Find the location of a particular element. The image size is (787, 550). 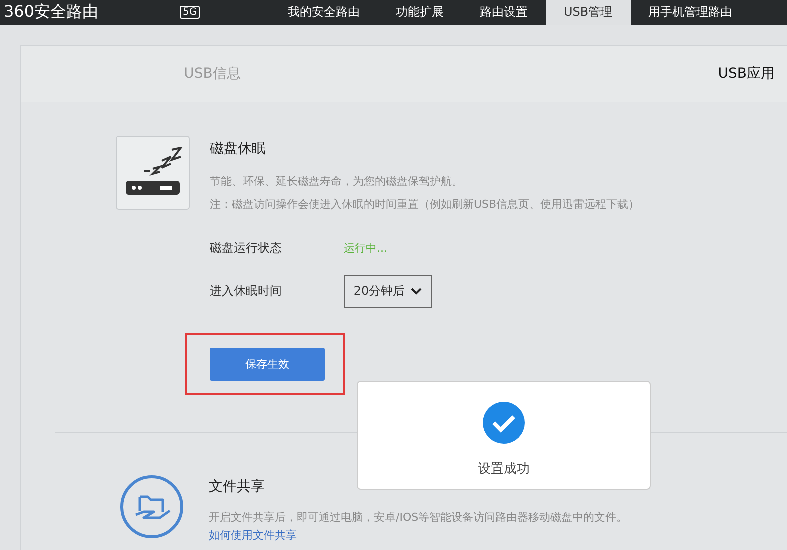

nav-tab: 功能扩展 is located at coordinates (420, 12).